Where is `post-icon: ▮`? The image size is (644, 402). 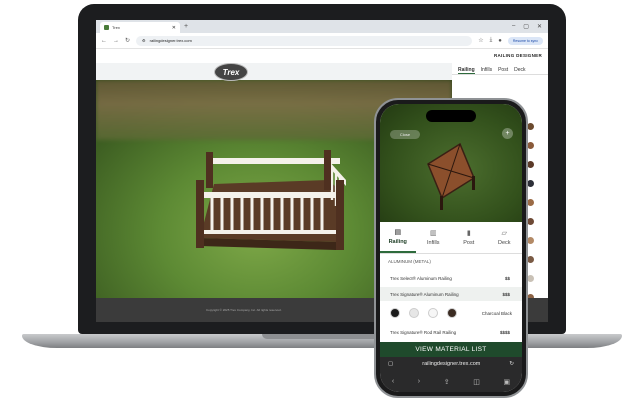 post-icon: ▮ is located at coordinates (468, 233).